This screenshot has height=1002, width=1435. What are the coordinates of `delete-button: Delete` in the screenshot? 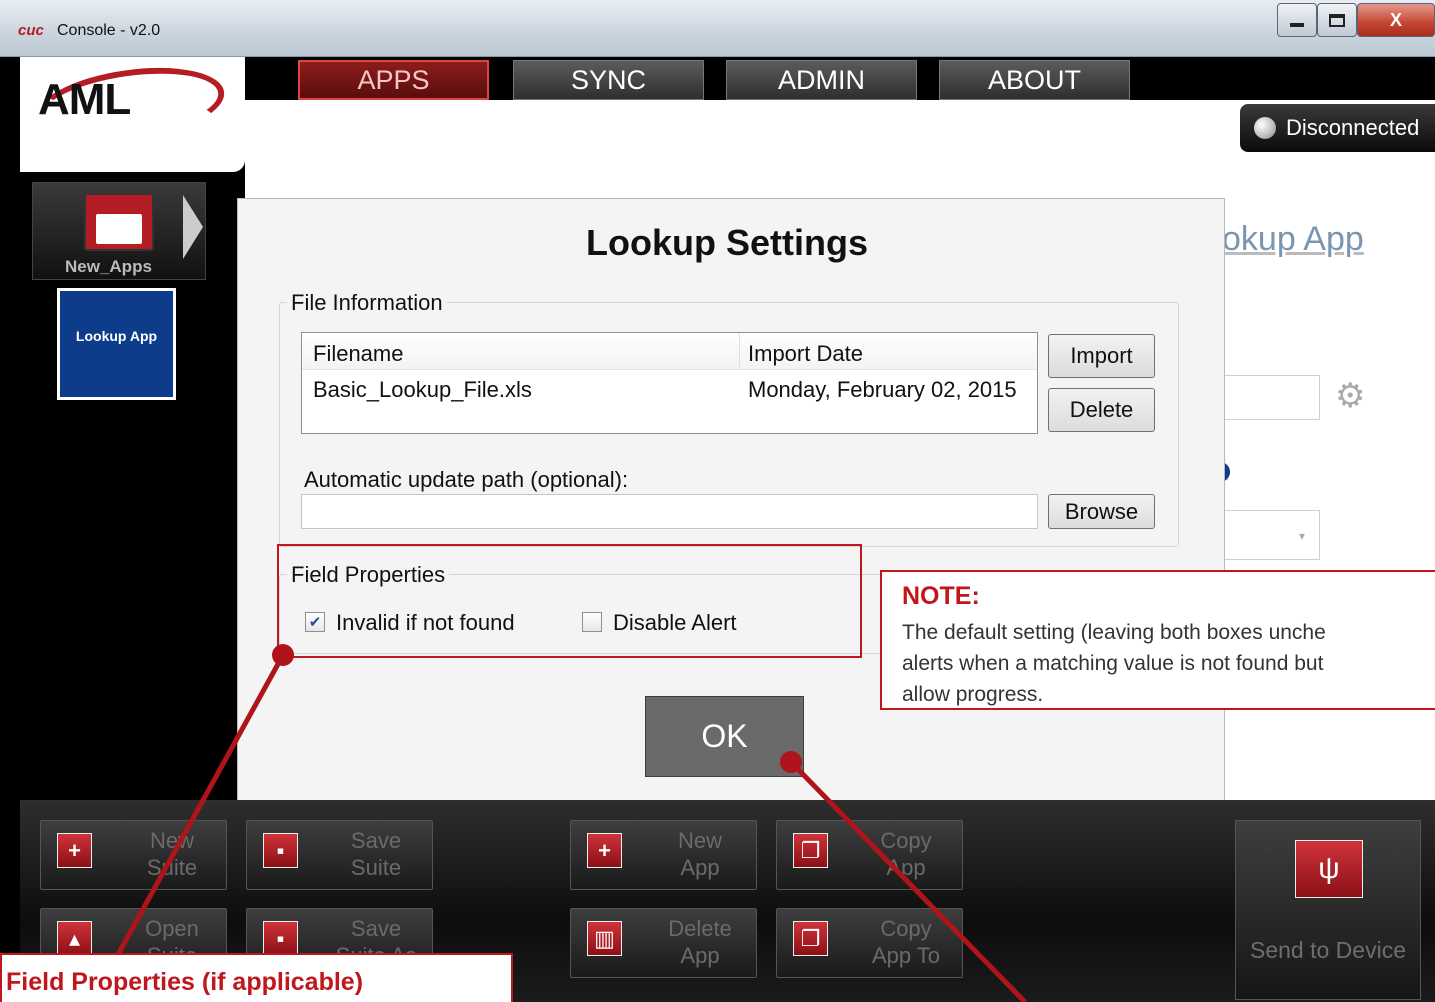 It's located at (1101, 410).